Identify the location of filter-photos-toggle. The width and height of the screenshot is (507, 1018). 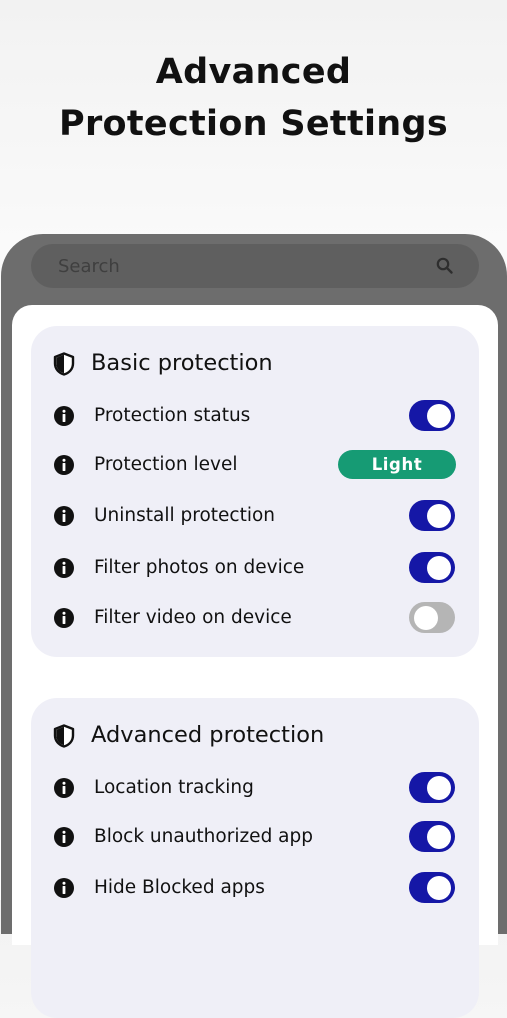
(432, 567).